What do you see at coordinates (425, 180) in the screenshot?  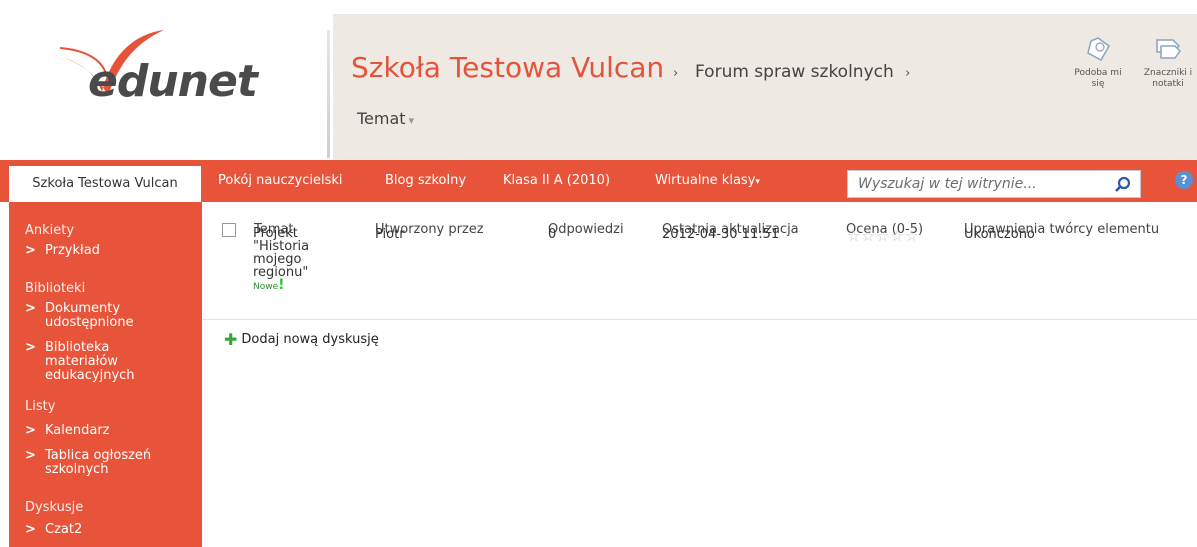 I see `nav-item-school-blog: Blog szkolny` at bounding box center [425, 180].